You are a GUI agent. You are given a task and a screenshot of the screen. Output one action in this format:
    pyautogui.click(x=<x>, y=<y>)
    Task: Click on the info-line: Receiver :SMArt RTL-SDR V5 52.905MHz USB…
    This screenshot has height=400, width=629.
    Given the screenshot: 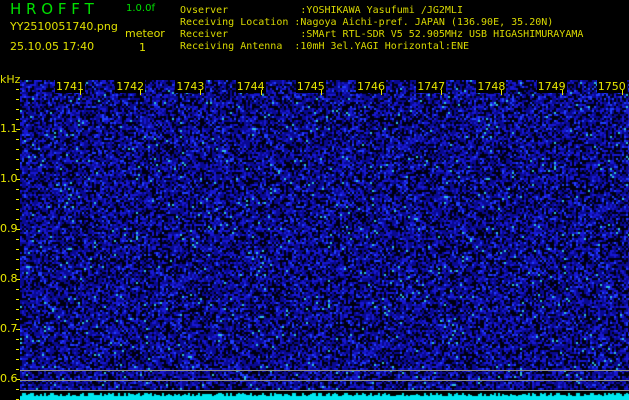 What is the action you would take?
    pyautogui.click(x=382, y=34)
    